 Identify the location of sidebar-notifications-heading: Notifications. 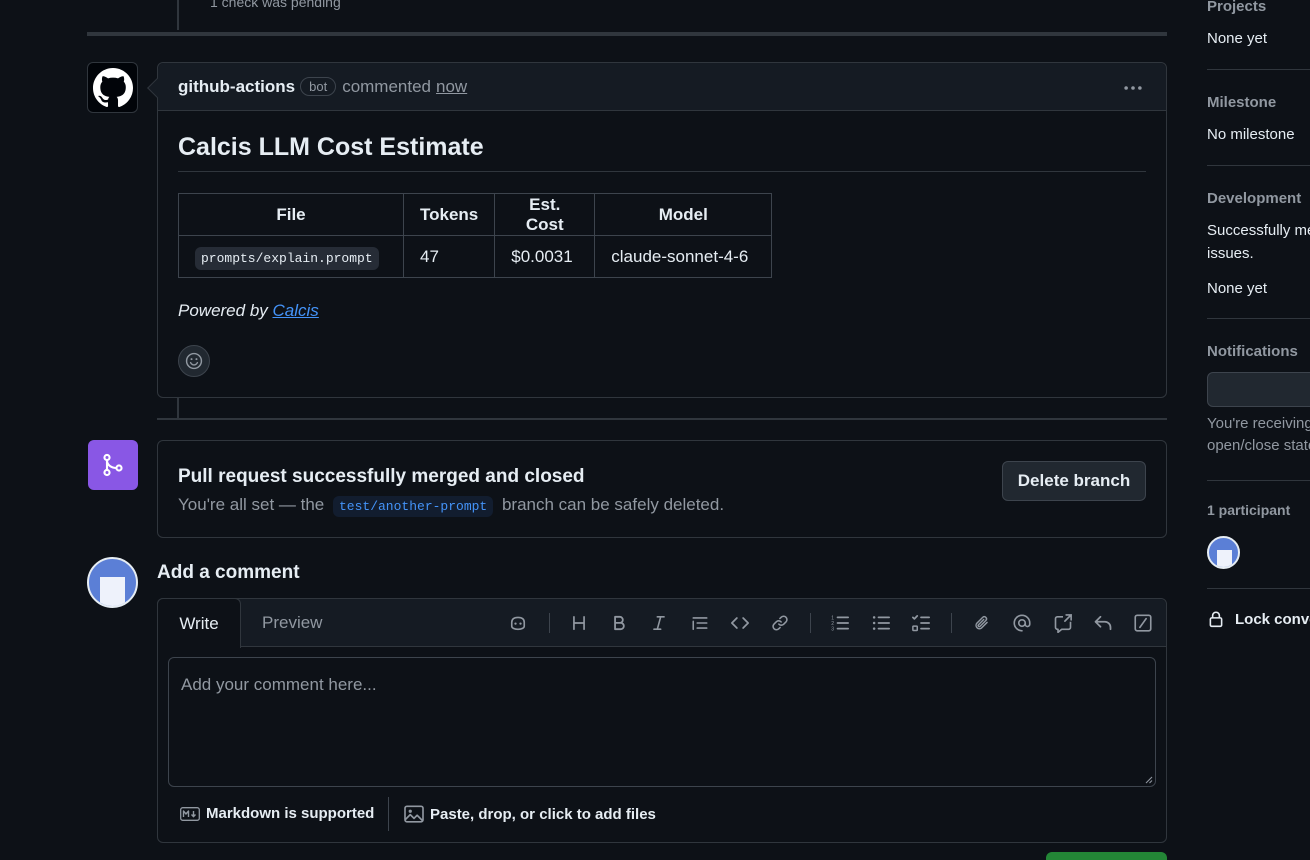
(1252, 351).